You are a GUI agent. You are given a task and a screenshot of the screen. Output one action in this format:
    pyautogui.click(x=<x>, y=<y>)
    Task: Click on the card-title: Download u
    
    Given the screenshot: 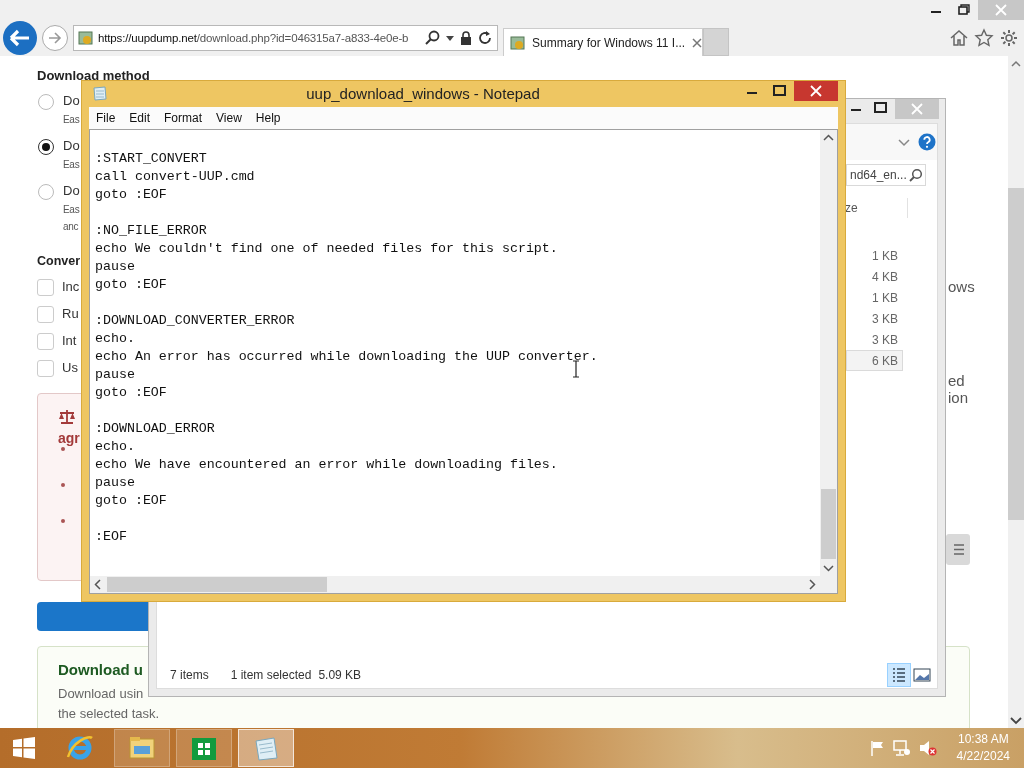 What is the action you would take?
    pyautogui.click(x=100, y=670)
    